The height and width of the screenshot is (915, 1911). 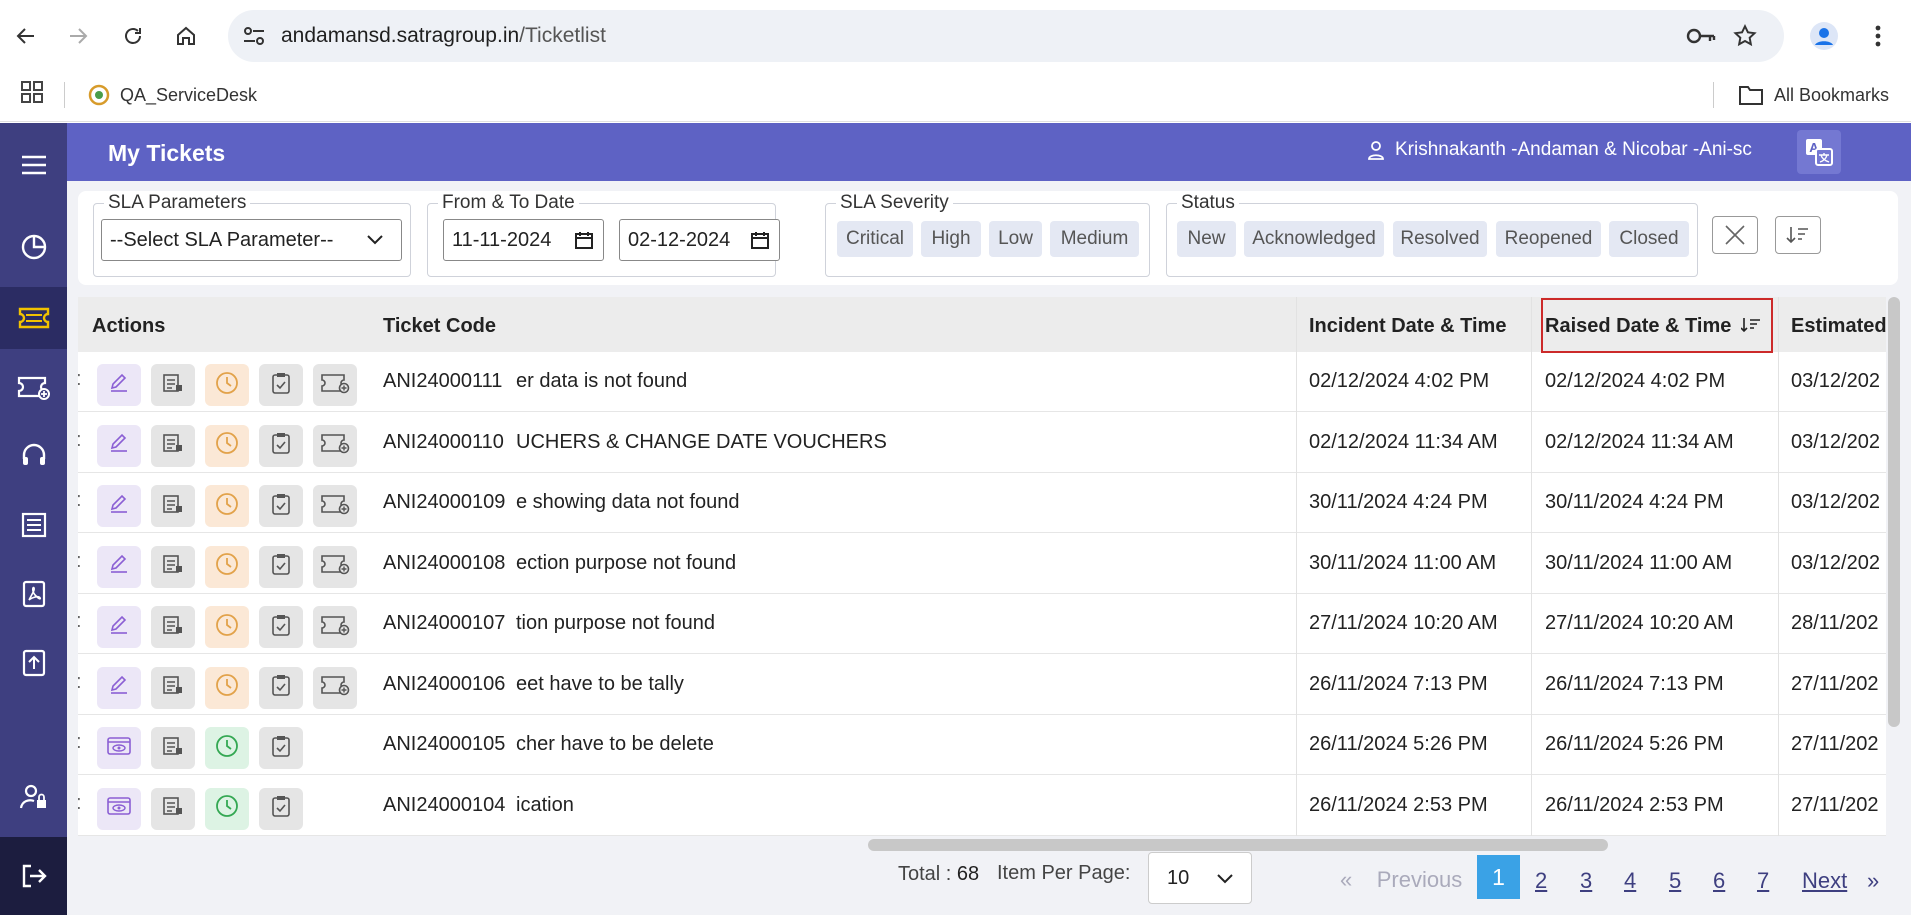 What do you see at coordinates (1813, 95) in the screenshot?
I see `all-bookmarks: All Bookmarks` at bounding box center [1813, 95].